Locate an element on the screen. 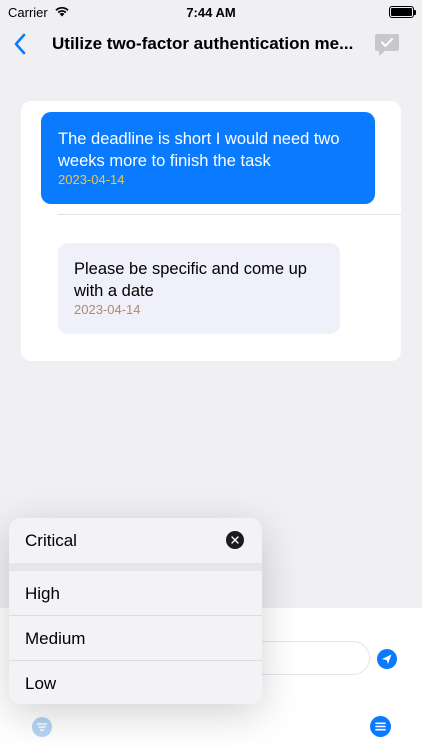 The height and width of the screenshot is (750, 422). checkmark-bubble-icon is located at coordinates (387, 45).